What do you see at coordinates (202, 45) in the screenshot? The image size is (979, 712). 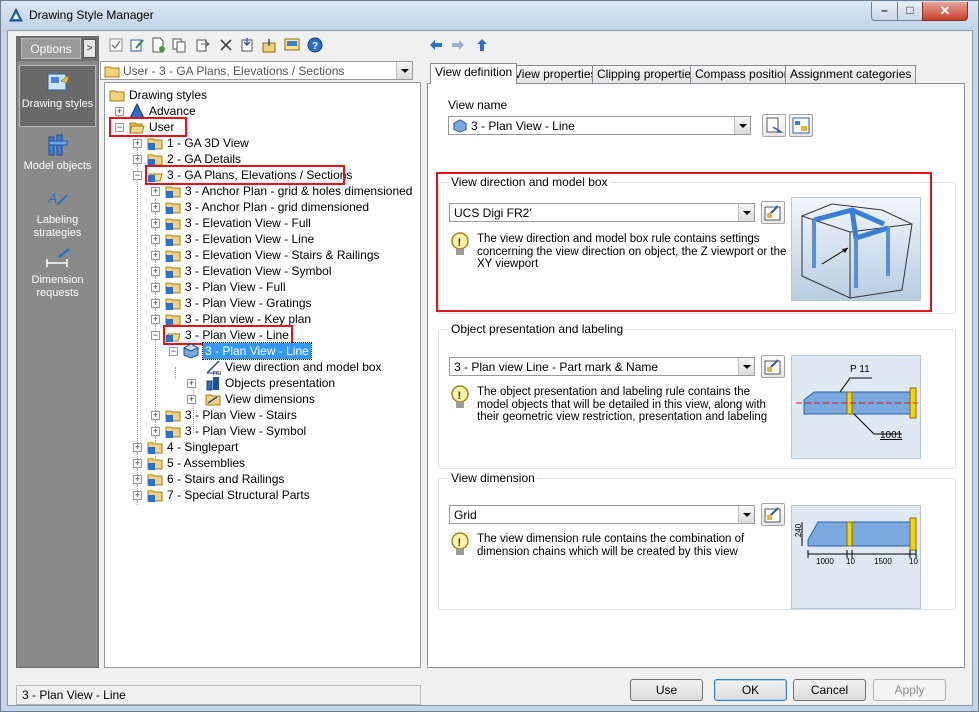 I see `paste-icon` at bounding box center [202, 45].